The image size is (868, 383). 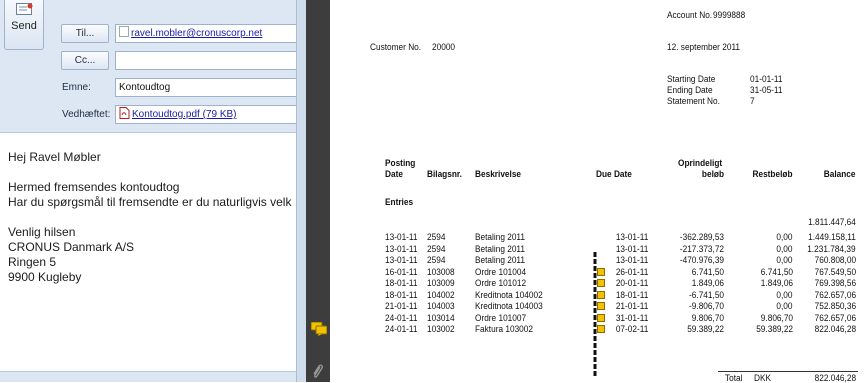 I want to click on cell-document-no: 103014, so click(x=441, y=317).